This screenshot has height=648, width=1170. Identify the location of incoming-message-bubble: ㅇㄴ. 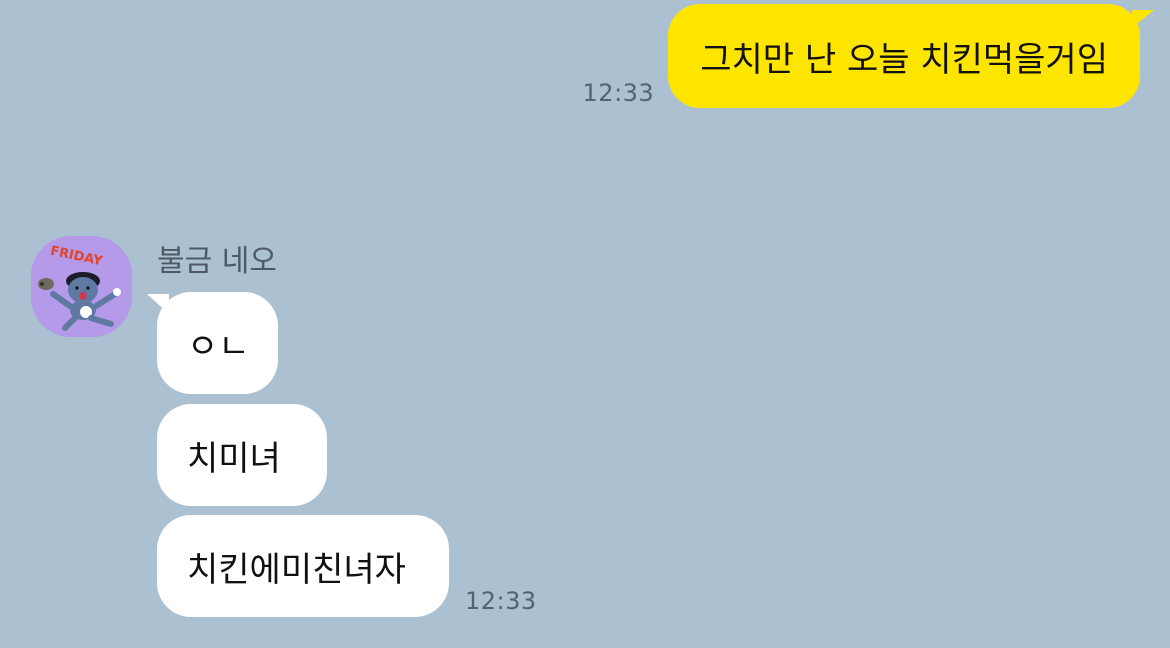
(212, 343).